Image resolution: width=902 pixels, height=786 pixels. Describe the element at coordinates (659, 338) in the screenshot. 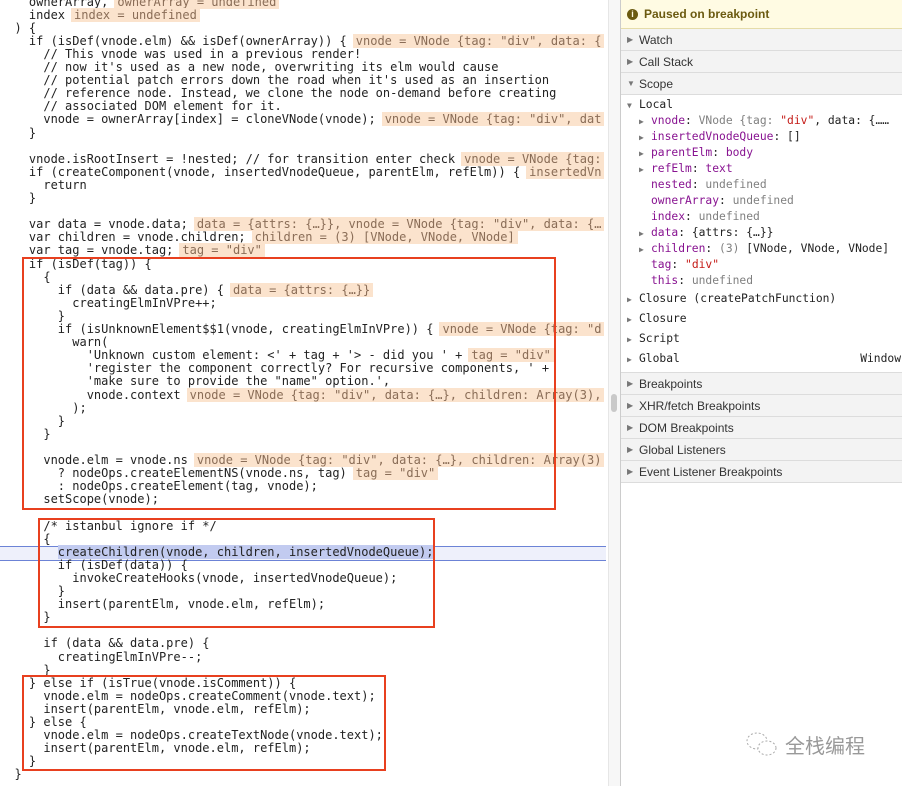

I see `scope-label: Script` at that location.